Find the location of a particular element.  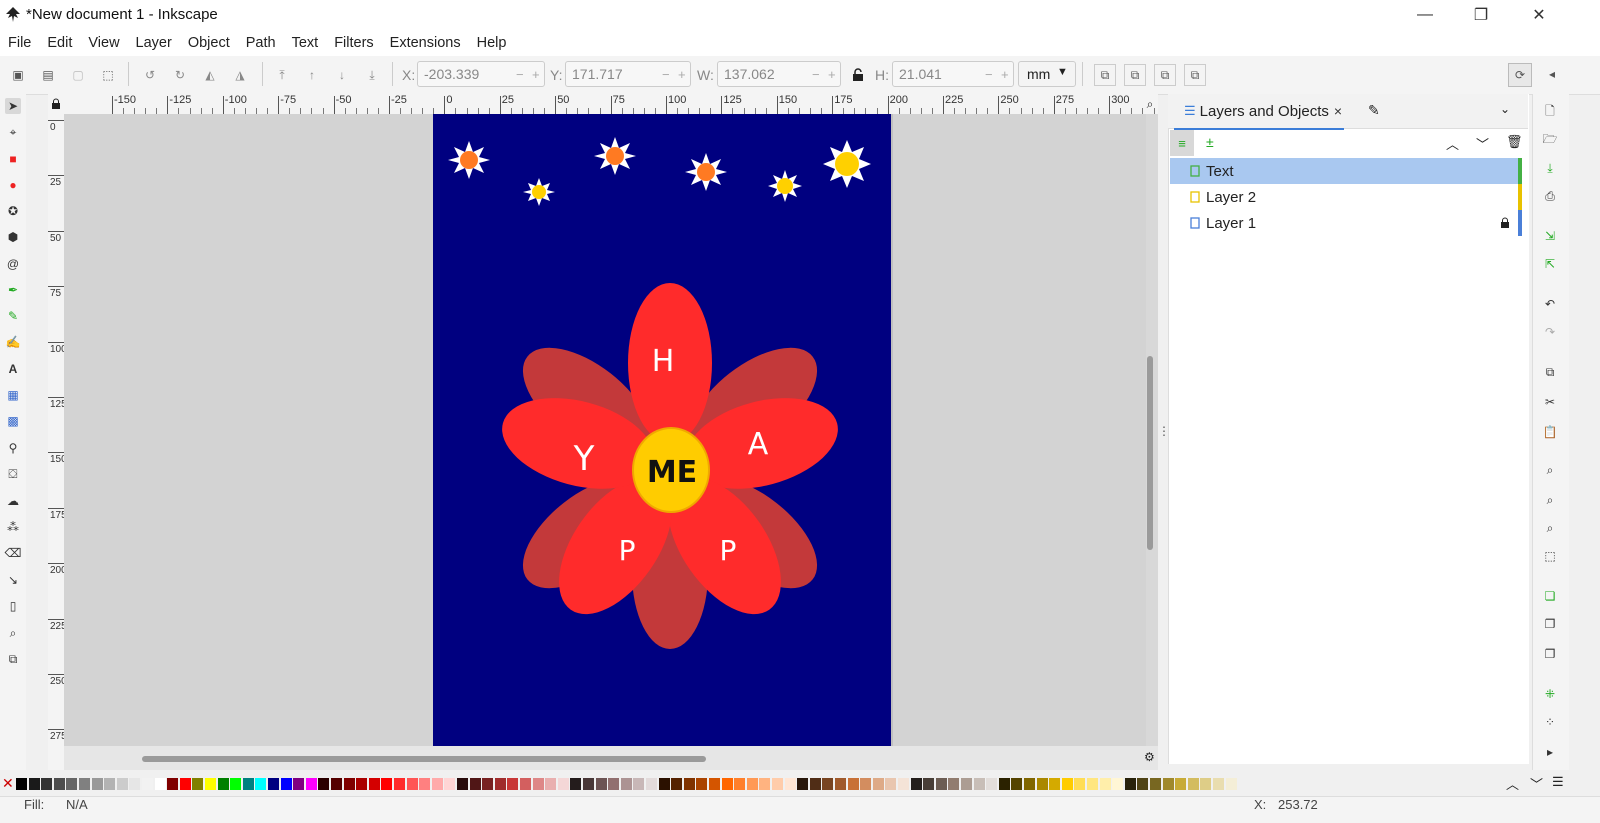

zoom-selection-icon: ⌕ is located at coordinates (1550, 470).